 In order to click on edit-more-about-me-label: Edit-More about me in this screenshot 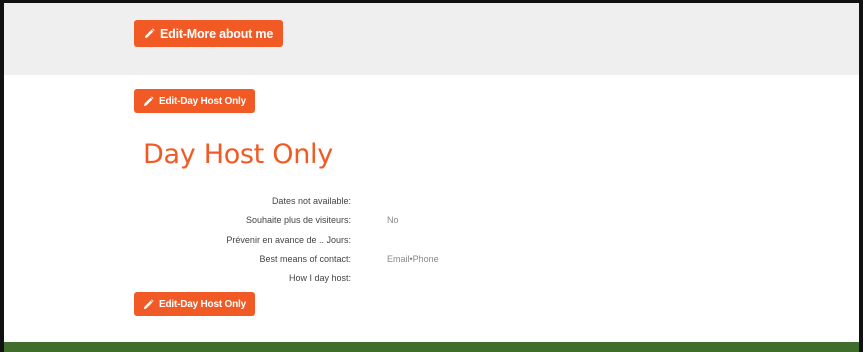, I will do `click(217, 33)`.